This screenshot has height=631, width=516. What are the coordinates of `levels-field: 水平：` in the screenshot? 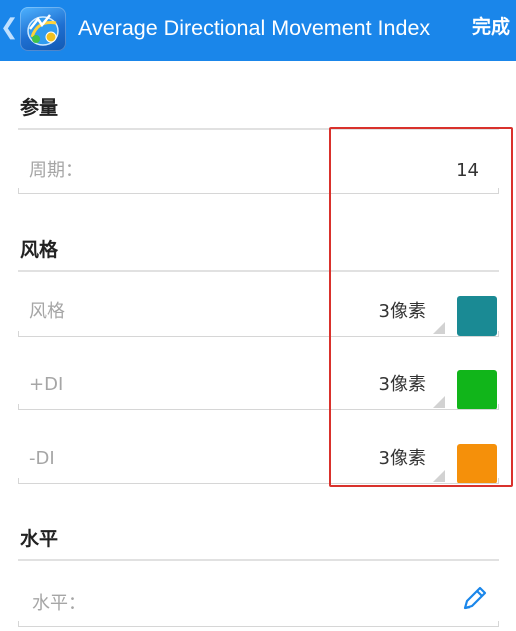 It's located at (258, 604).